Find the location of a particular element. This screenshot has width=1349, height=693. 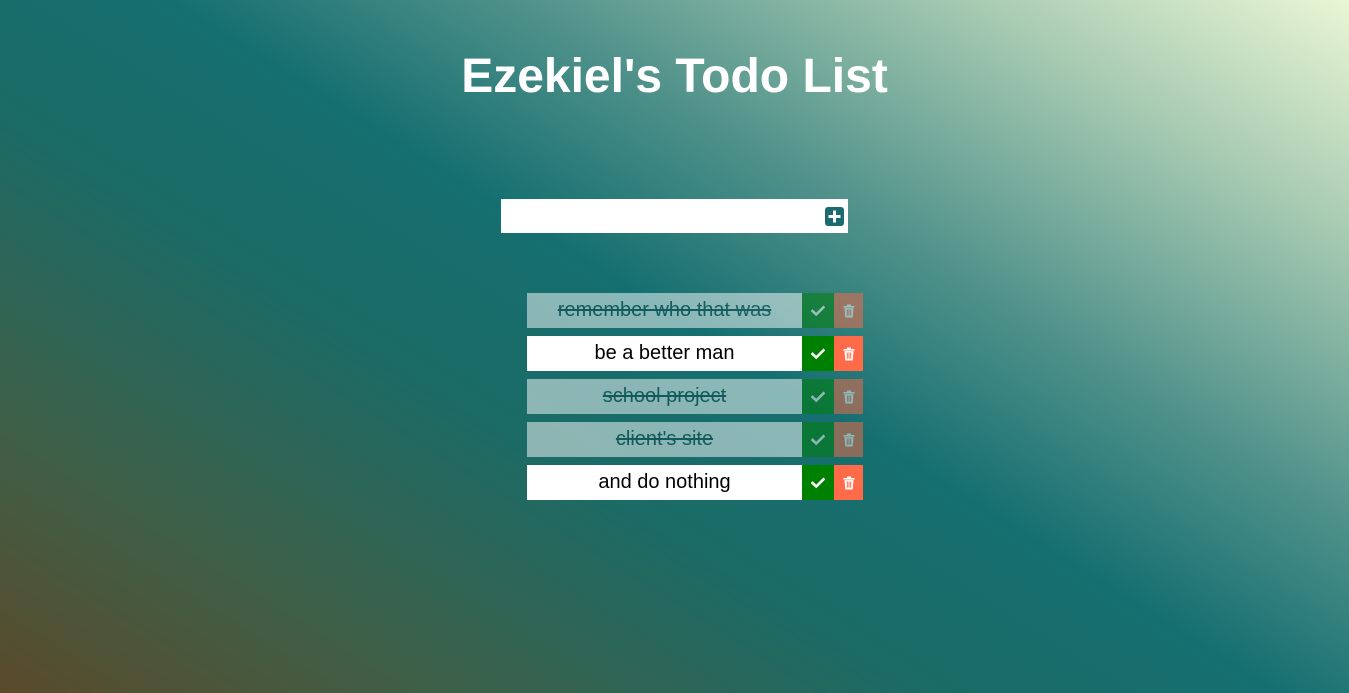

todo-text: and do nothing is located at coordinates (664, 482).